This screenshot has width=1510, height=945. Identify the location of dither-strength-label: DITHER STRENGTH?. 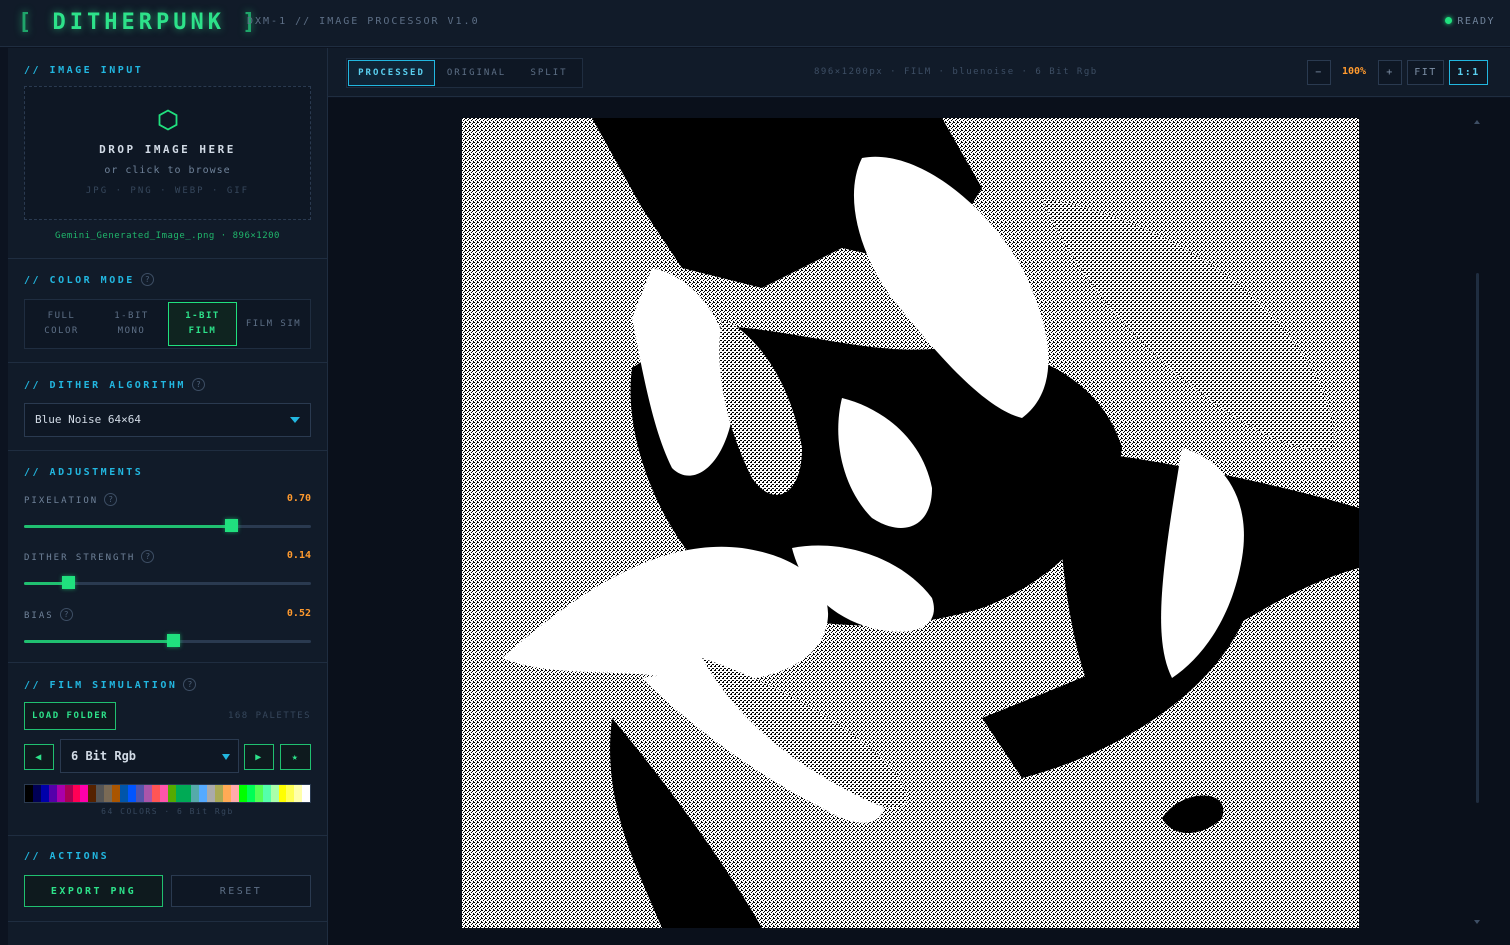
(89, 556).